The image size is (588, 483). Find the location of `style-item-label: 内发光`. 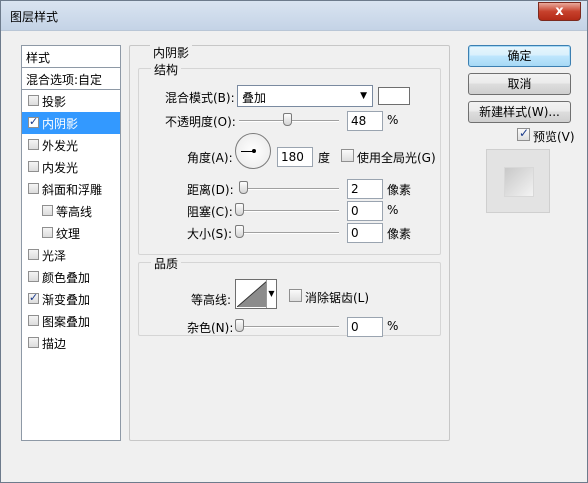

style-item-label: 内发光 is located at coordinates (60, 168).